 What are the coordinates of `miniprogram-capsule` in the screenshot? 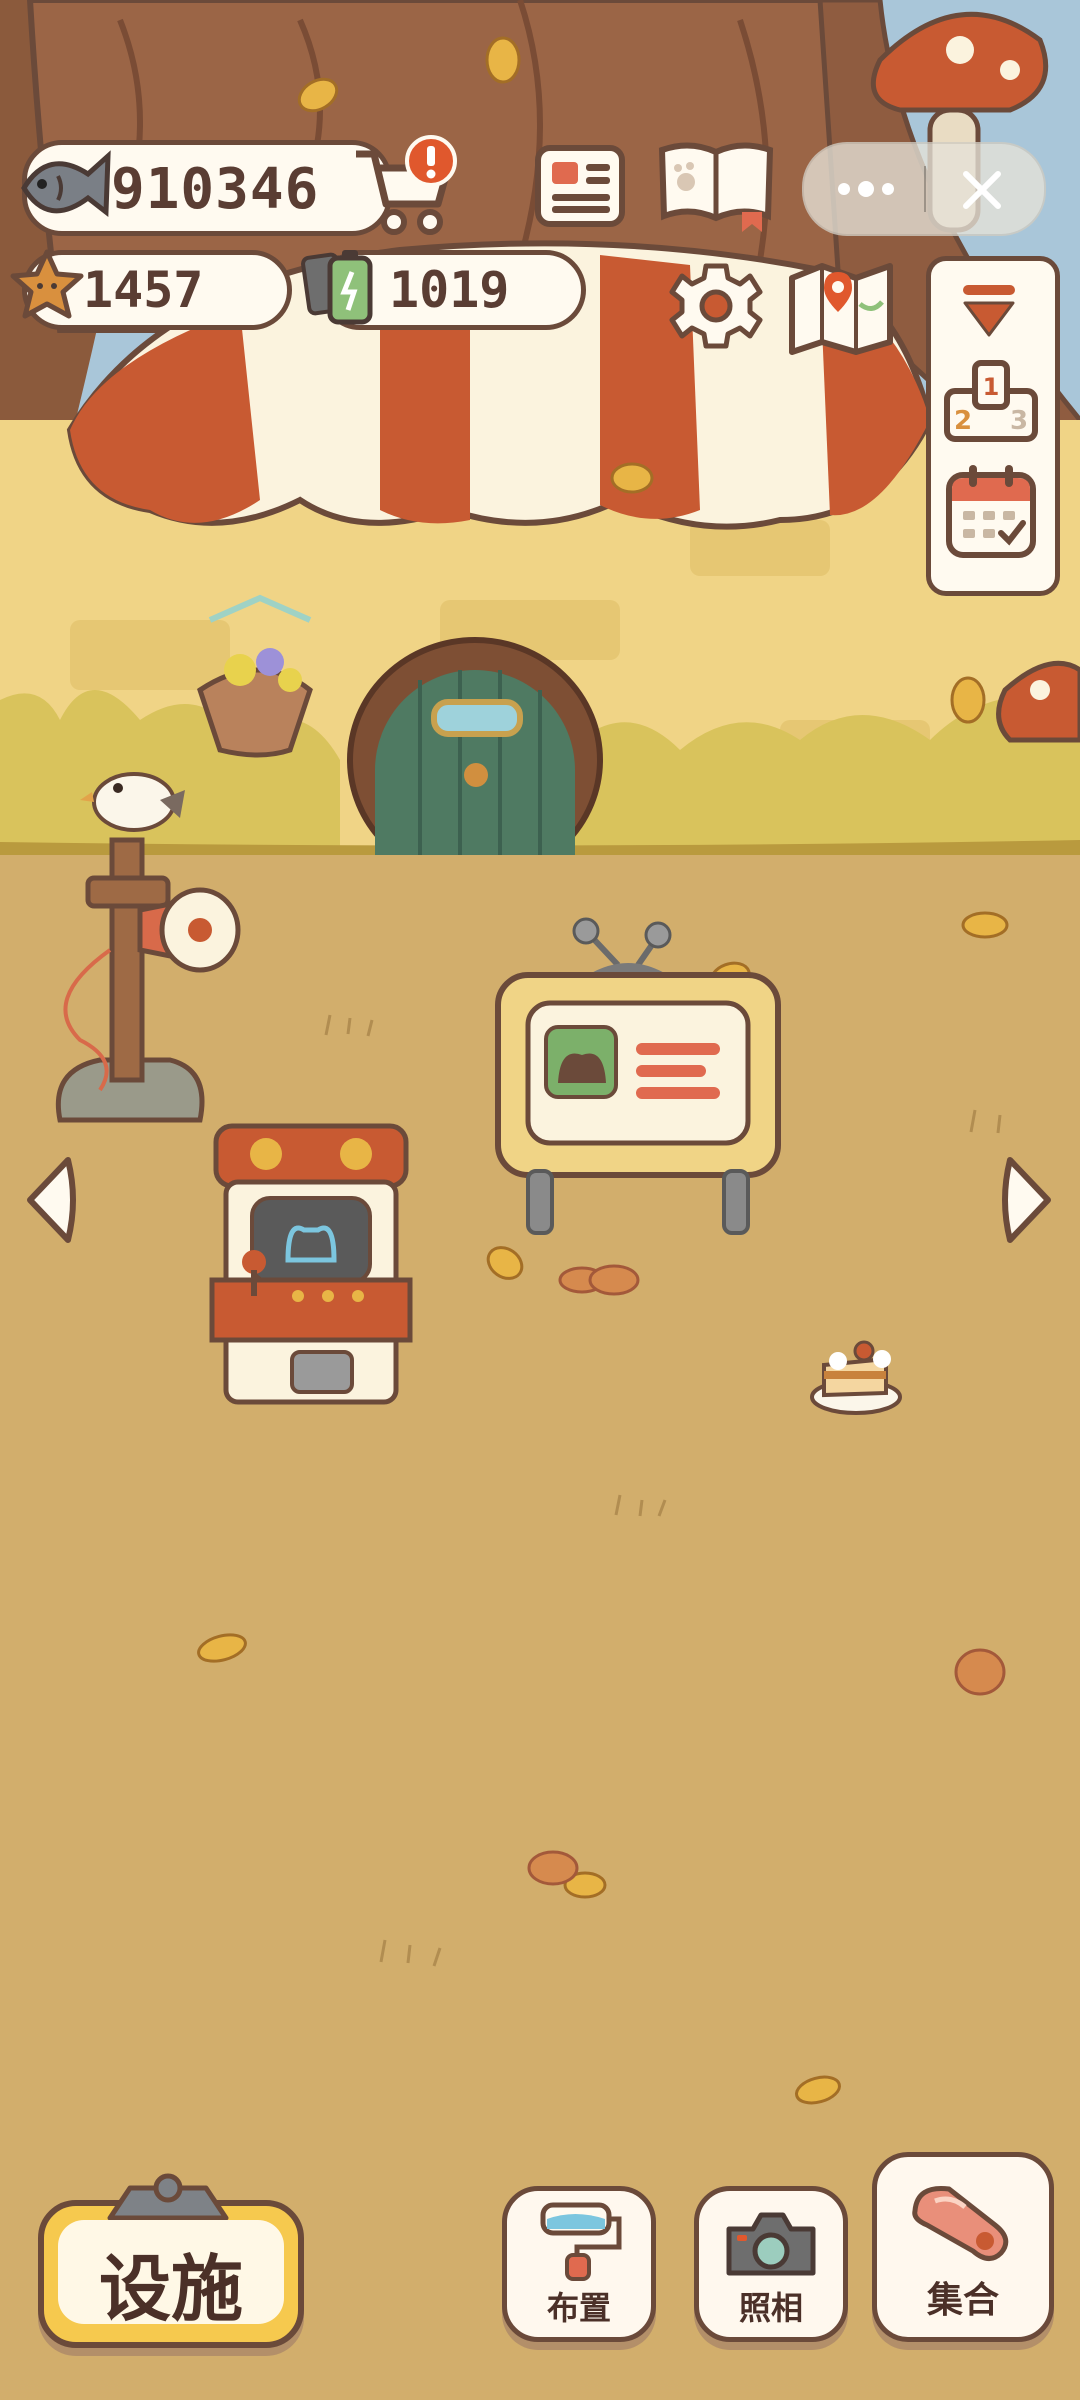 It's located at (924, 189).